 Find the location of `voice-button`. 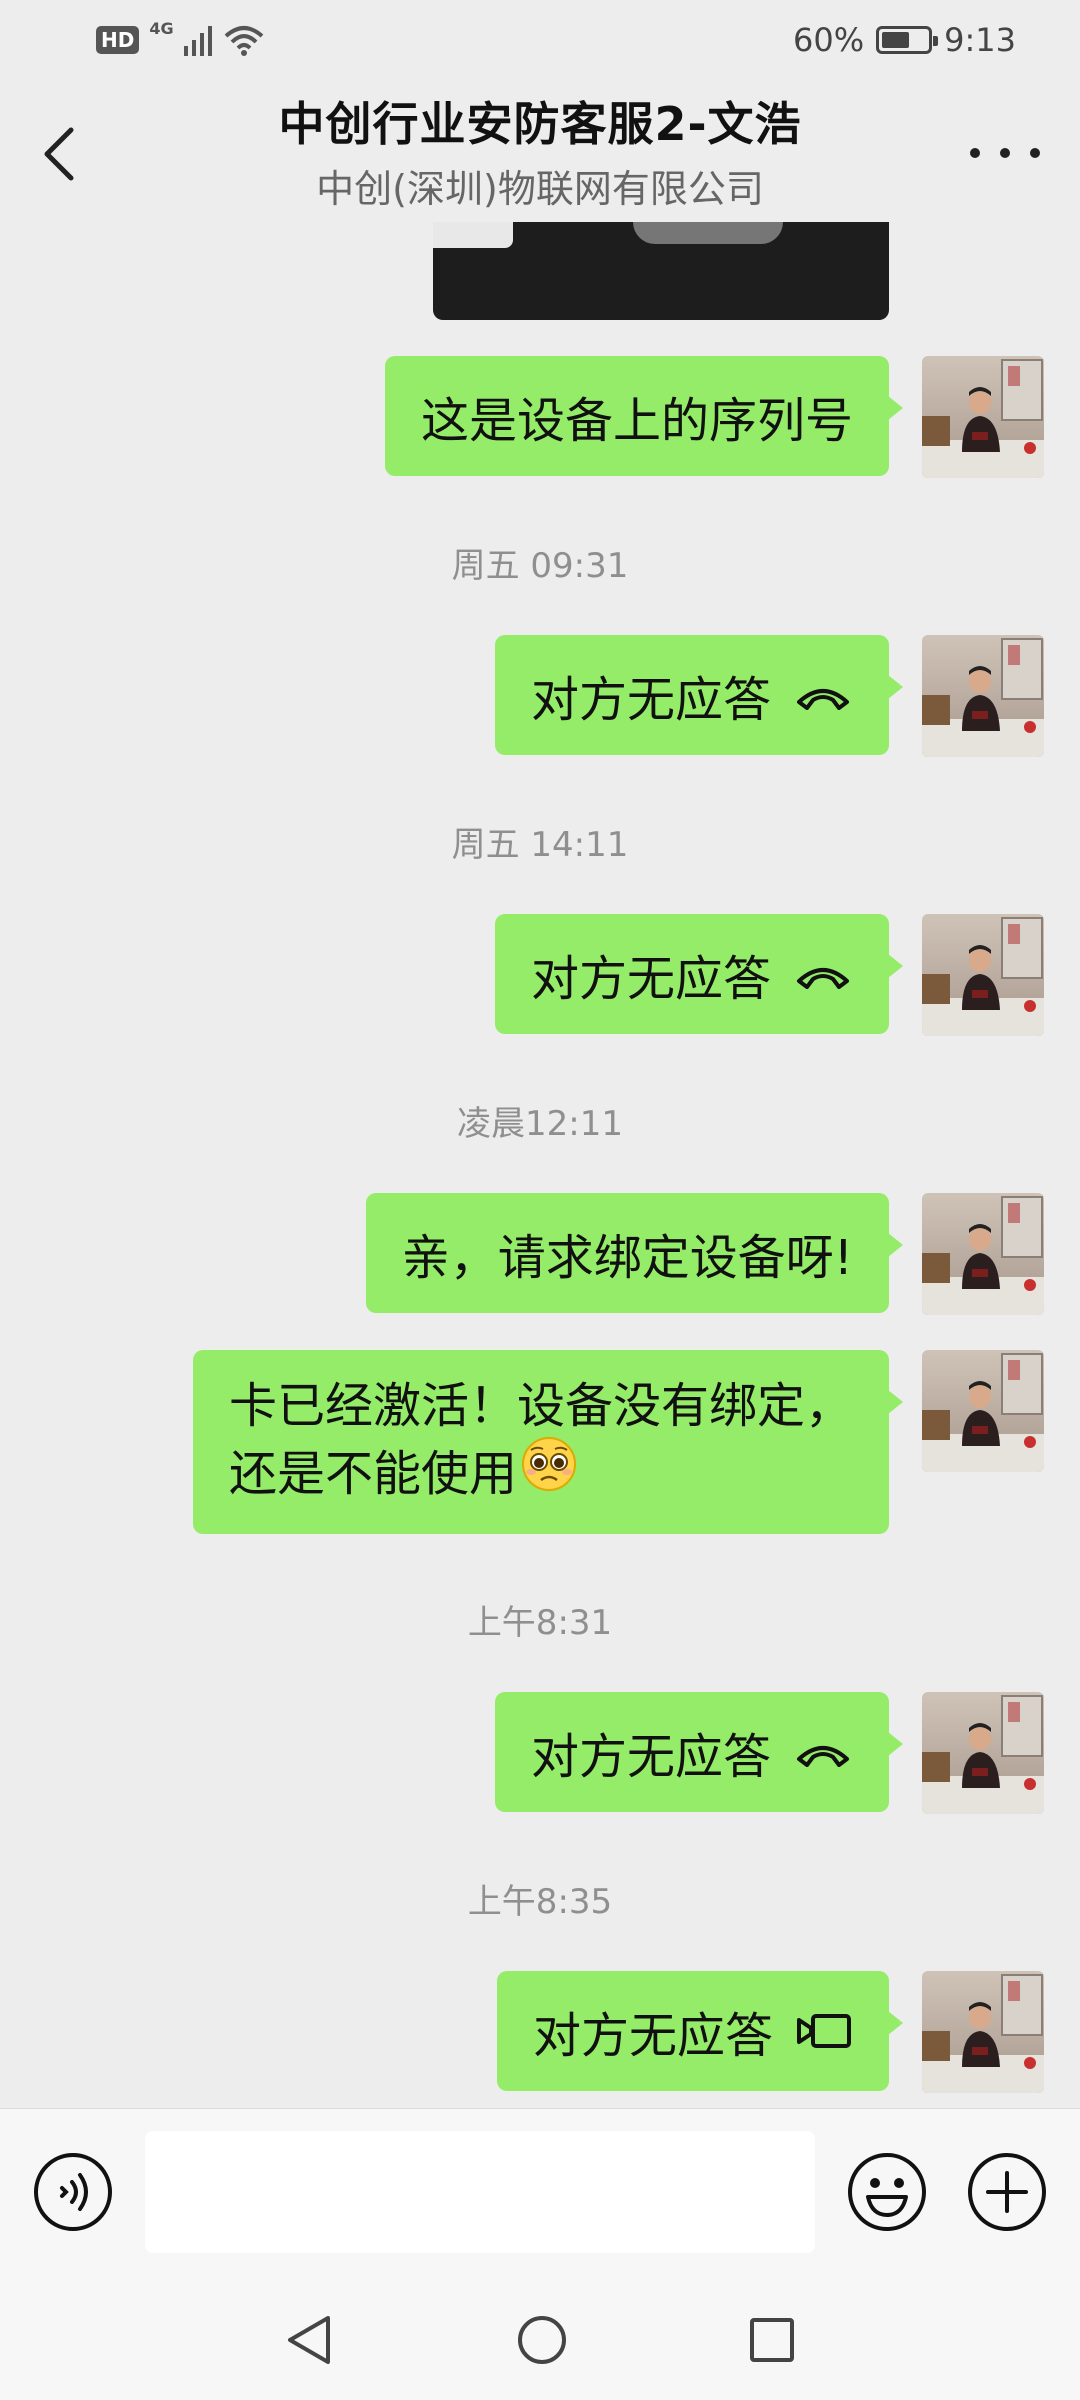

voice-button is located at coordinates (73, 2192).